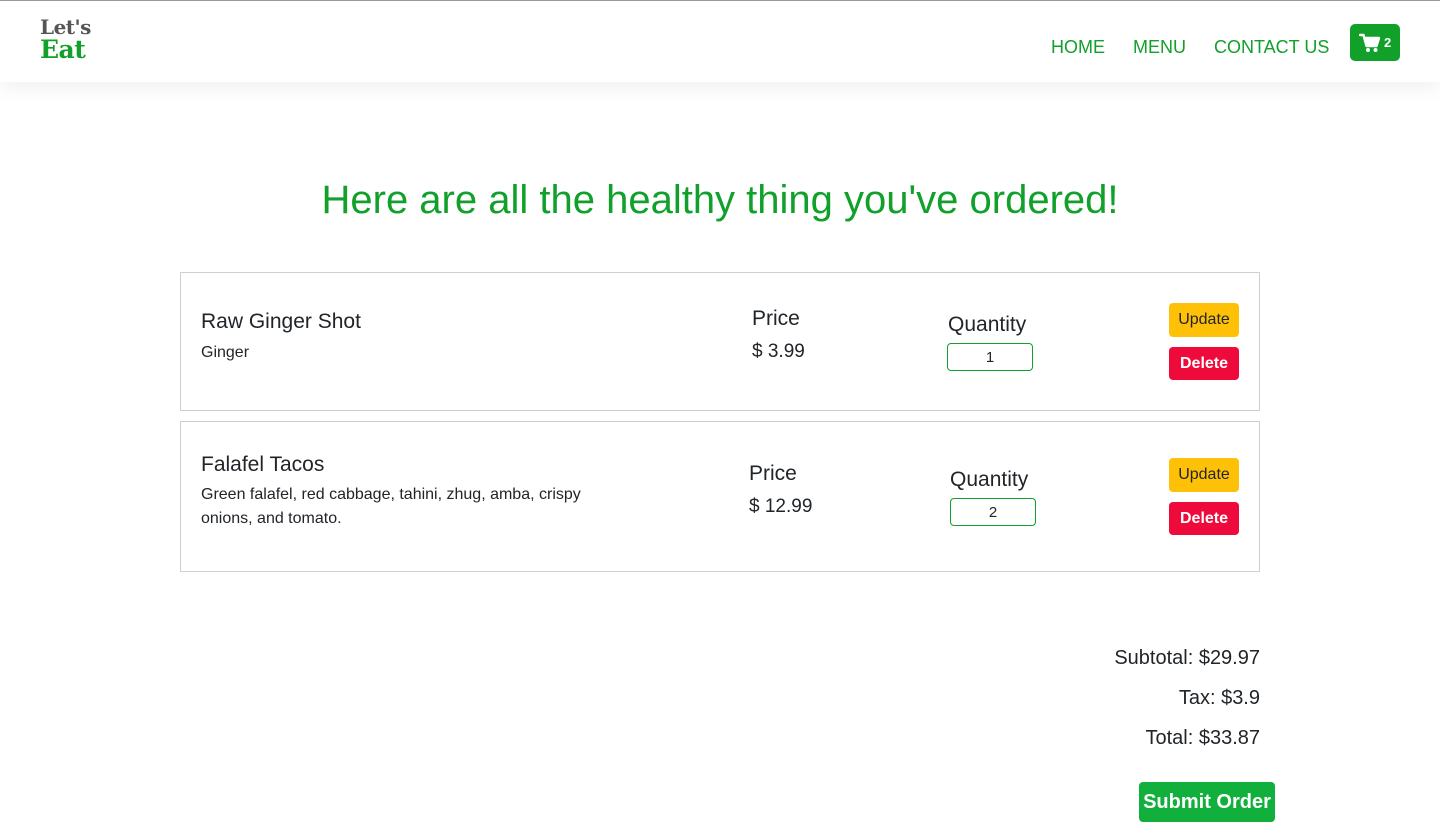 The height and width of the screenshot is (822, 1440). I want to click on subtotal-text: Subtotal: $29.97, so click(1187, 658).